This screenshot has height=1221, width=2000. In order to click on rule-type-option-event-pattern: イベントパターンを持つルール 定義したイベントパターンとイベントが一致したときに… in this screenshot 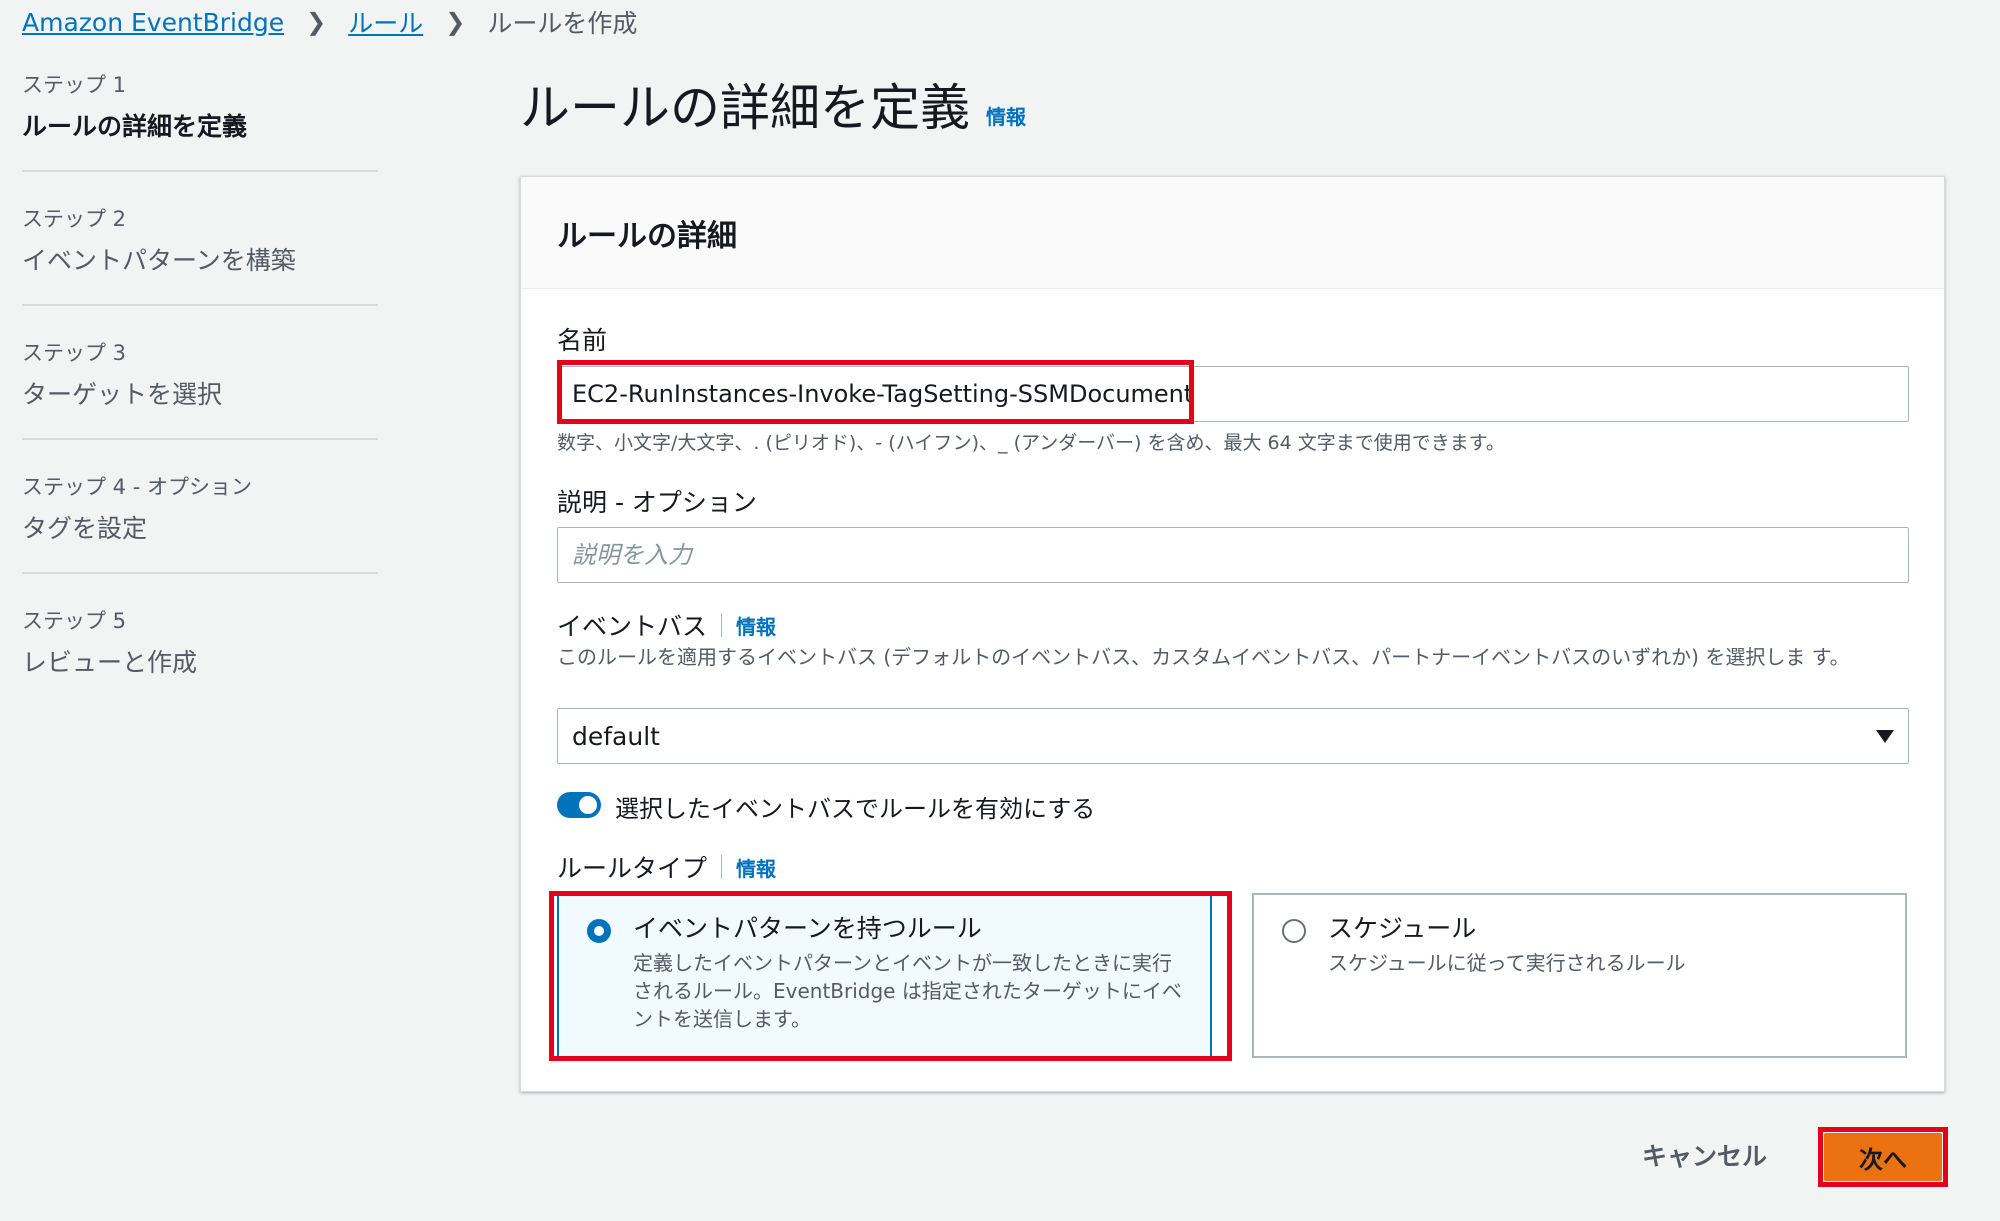, I will do `click(884, 975)`.